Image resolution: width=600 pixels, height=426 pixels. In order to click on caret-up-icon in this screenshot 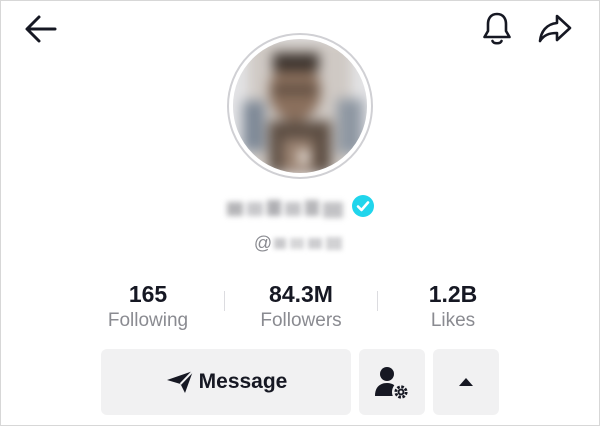, I will do `click(466, 382)`.